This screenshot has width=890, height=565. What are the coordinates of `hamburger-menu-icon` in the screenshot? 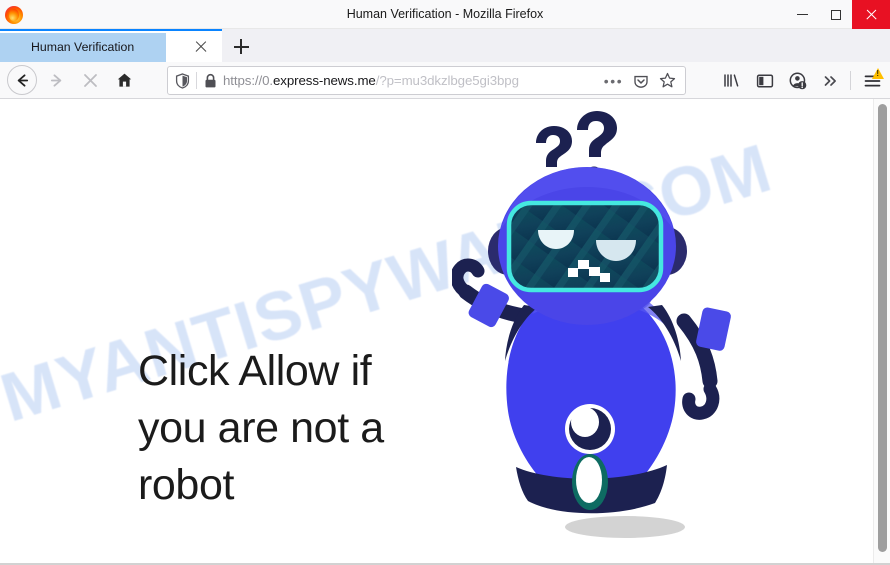 It's located at (872, 80).